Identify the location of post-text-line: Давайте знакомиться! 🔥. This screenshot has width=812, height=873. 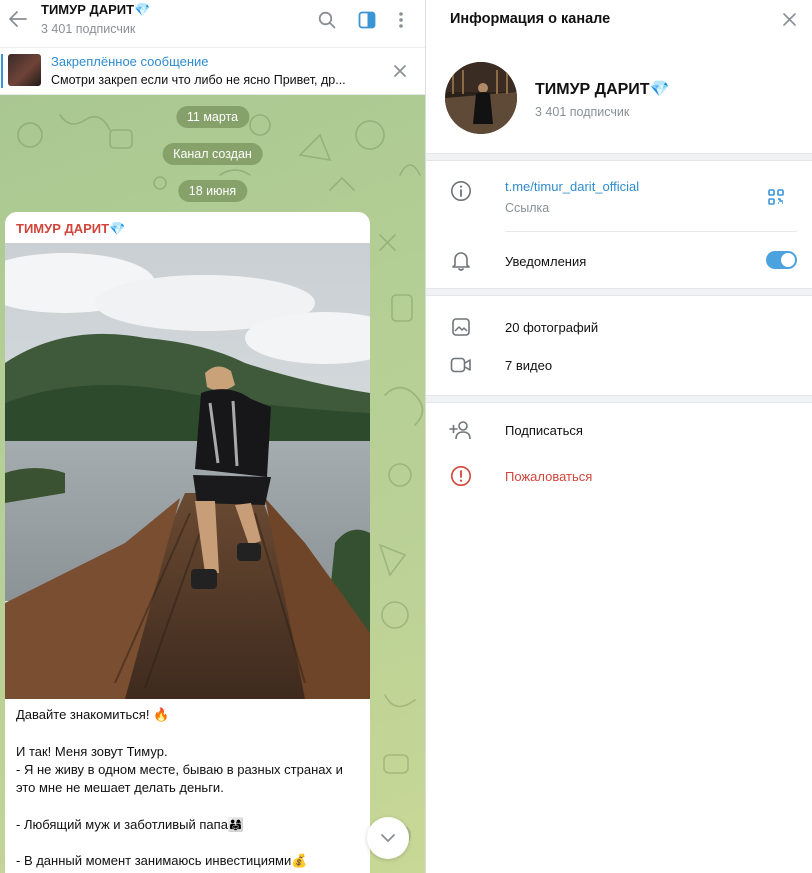
(93, 714).